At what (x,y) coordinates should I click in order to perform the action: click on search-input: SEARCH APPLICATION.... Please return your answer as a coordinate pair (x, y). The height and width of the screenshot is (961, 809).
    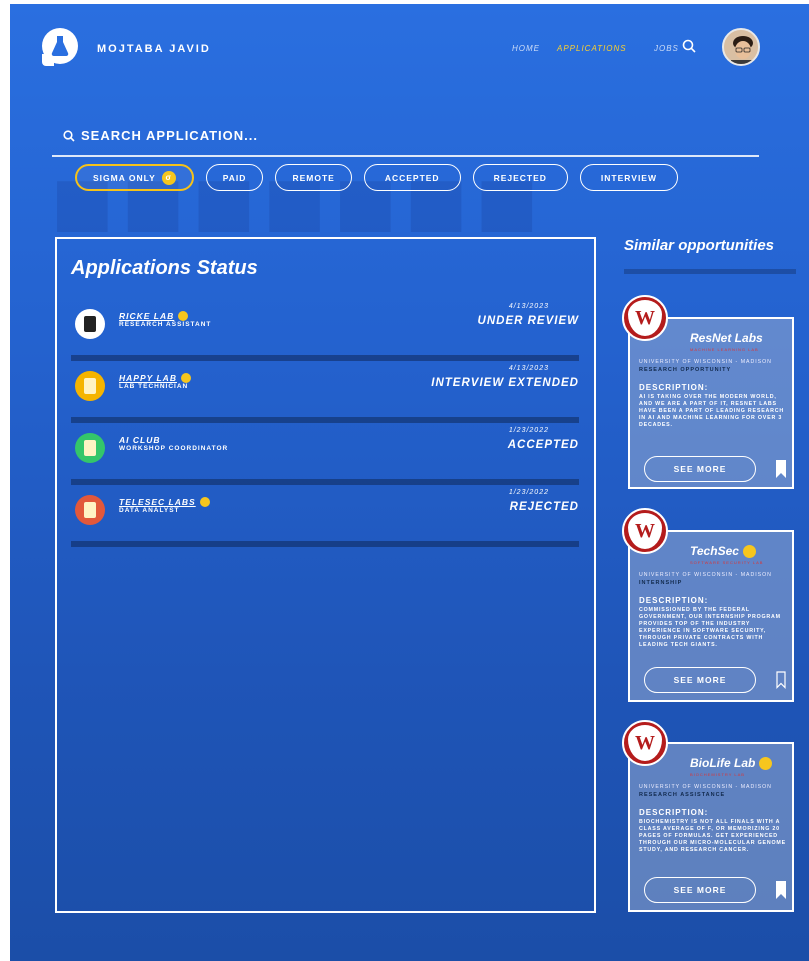
    Looking at the image, I should click on (169, 135).